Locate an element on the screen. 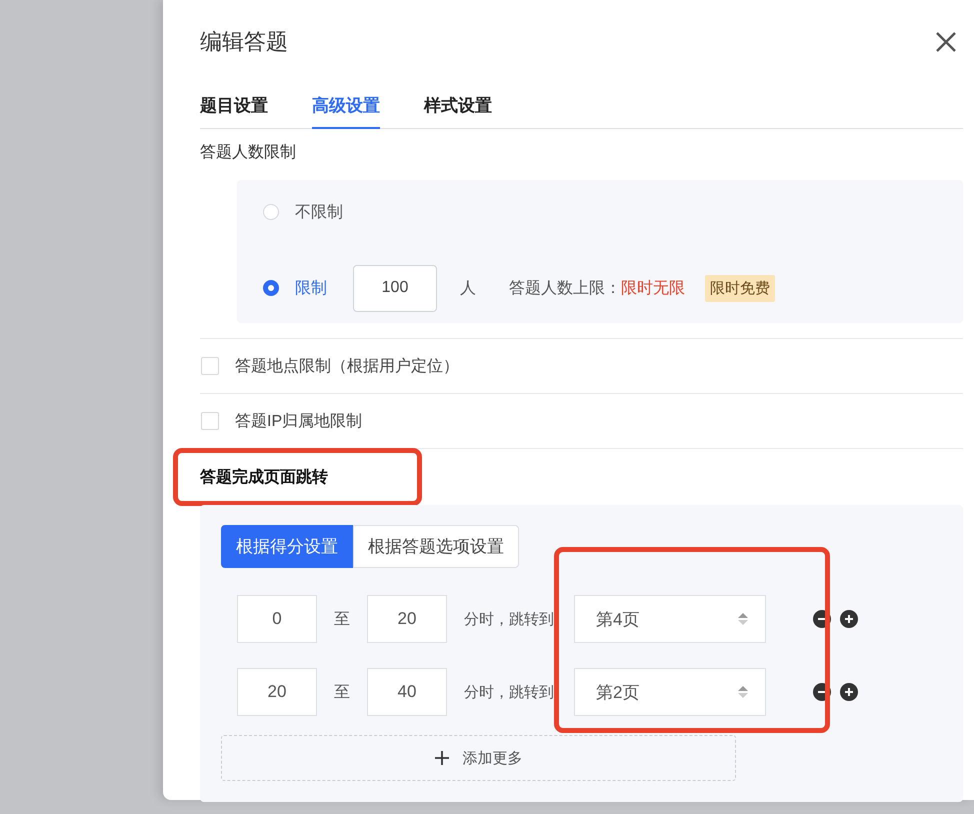  checkbox-label: 答题地点限制（根据用户定位） is located at coordinates (347, 366).